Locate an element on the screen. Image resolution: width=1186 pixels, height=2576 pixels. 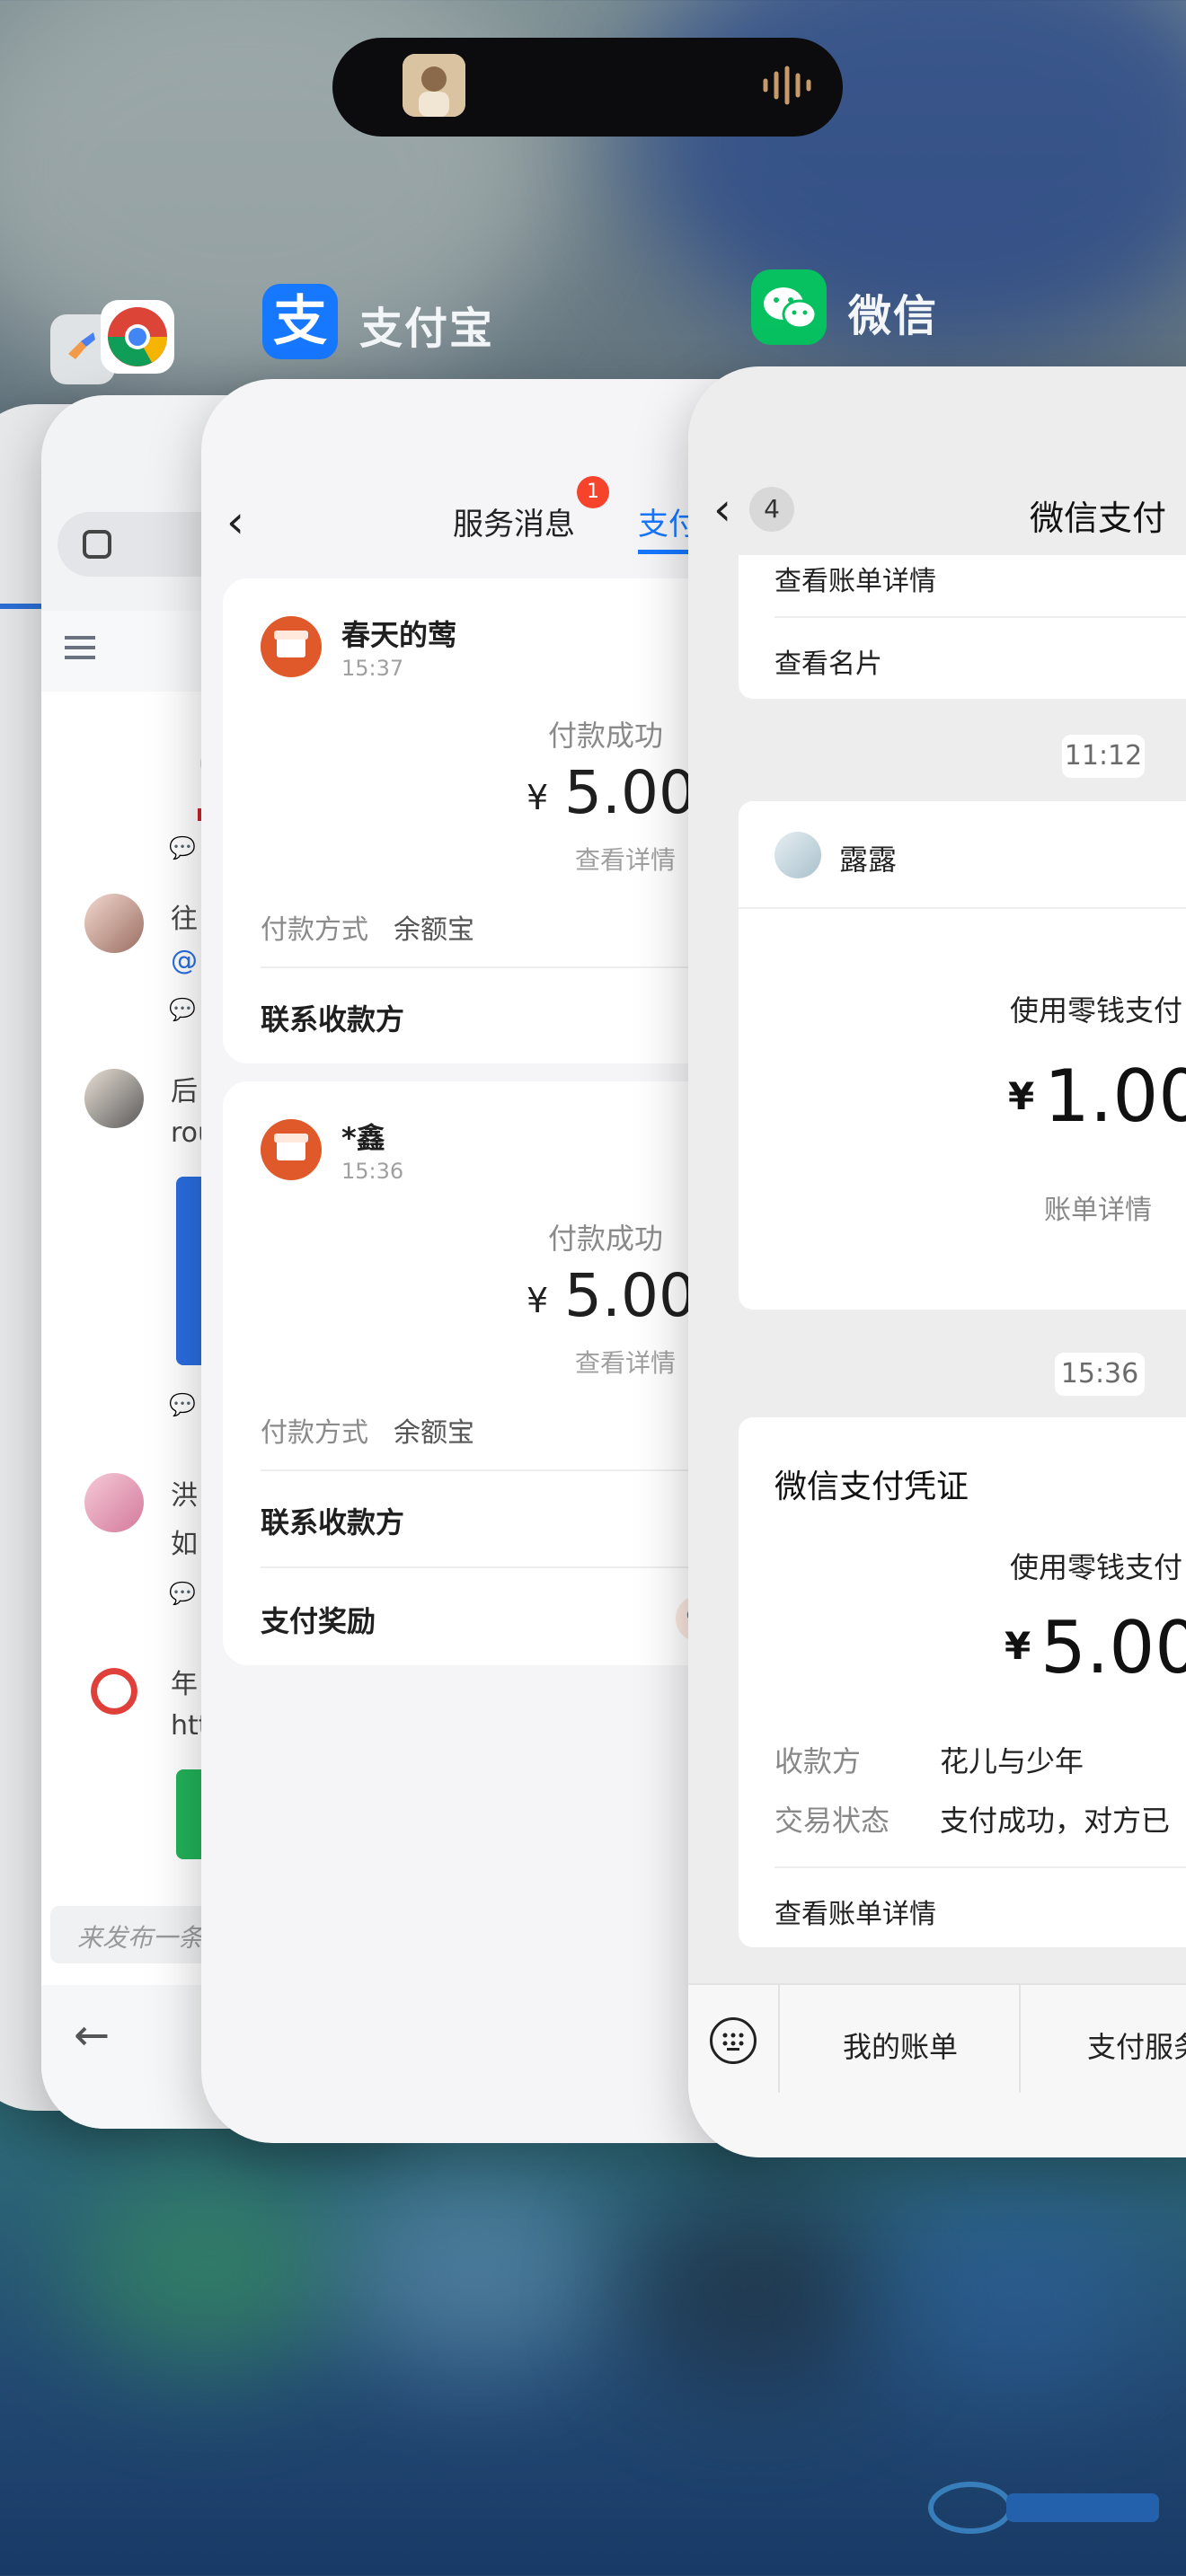
chrome-icon is located at coordinates (137, 337).